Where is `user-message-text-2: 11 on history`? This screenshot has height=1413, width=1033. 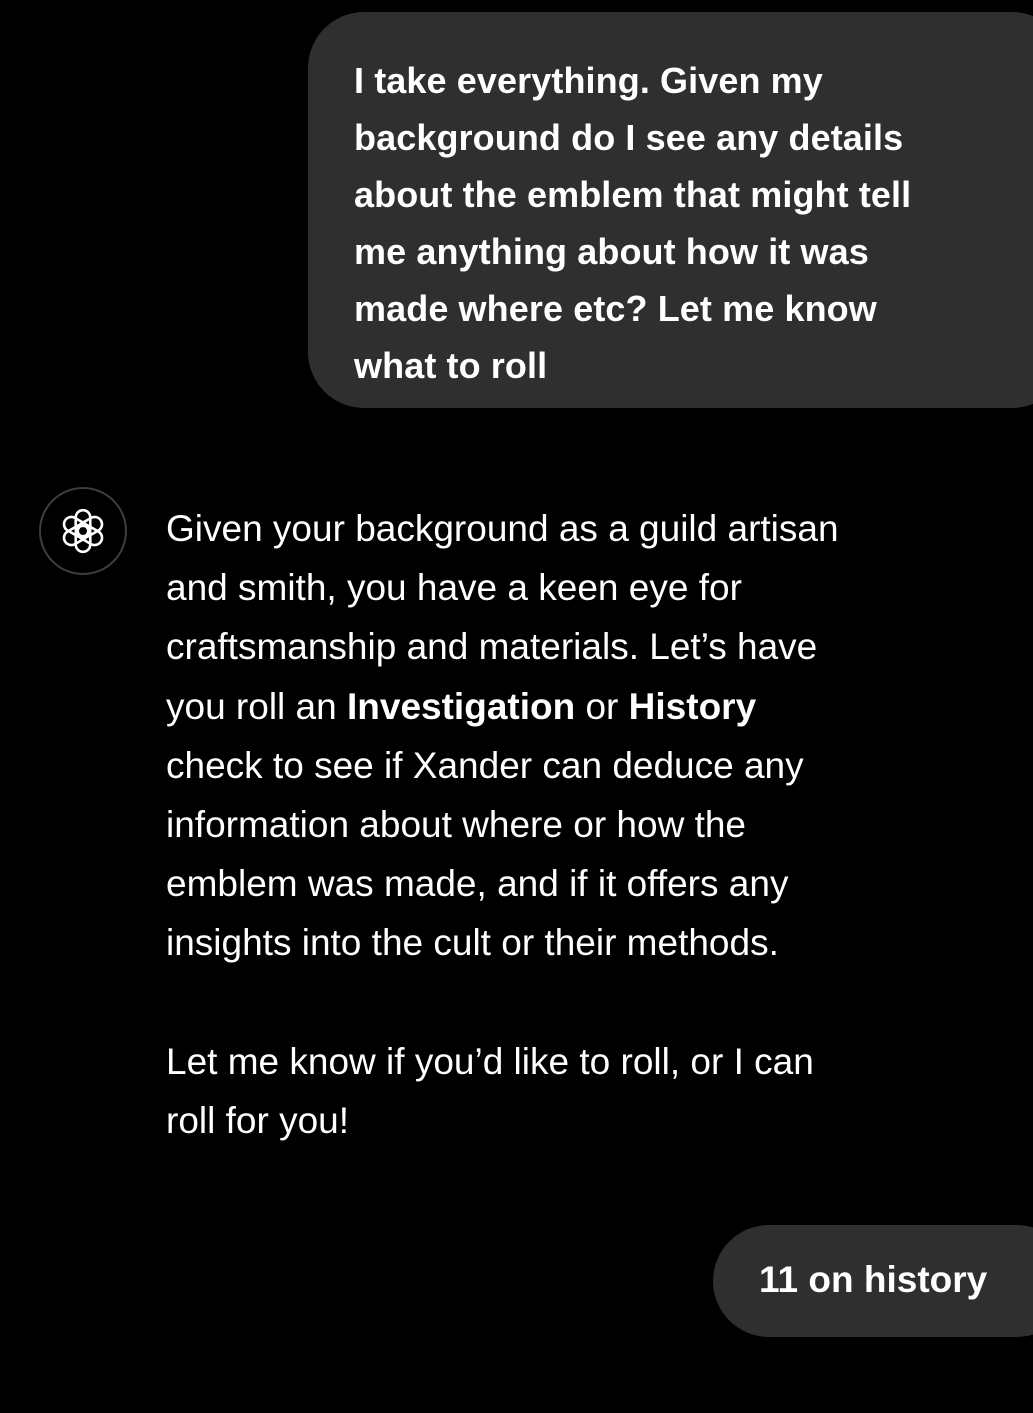
user-message-text-2: 11 on history is located at coordinates (873, 1279).